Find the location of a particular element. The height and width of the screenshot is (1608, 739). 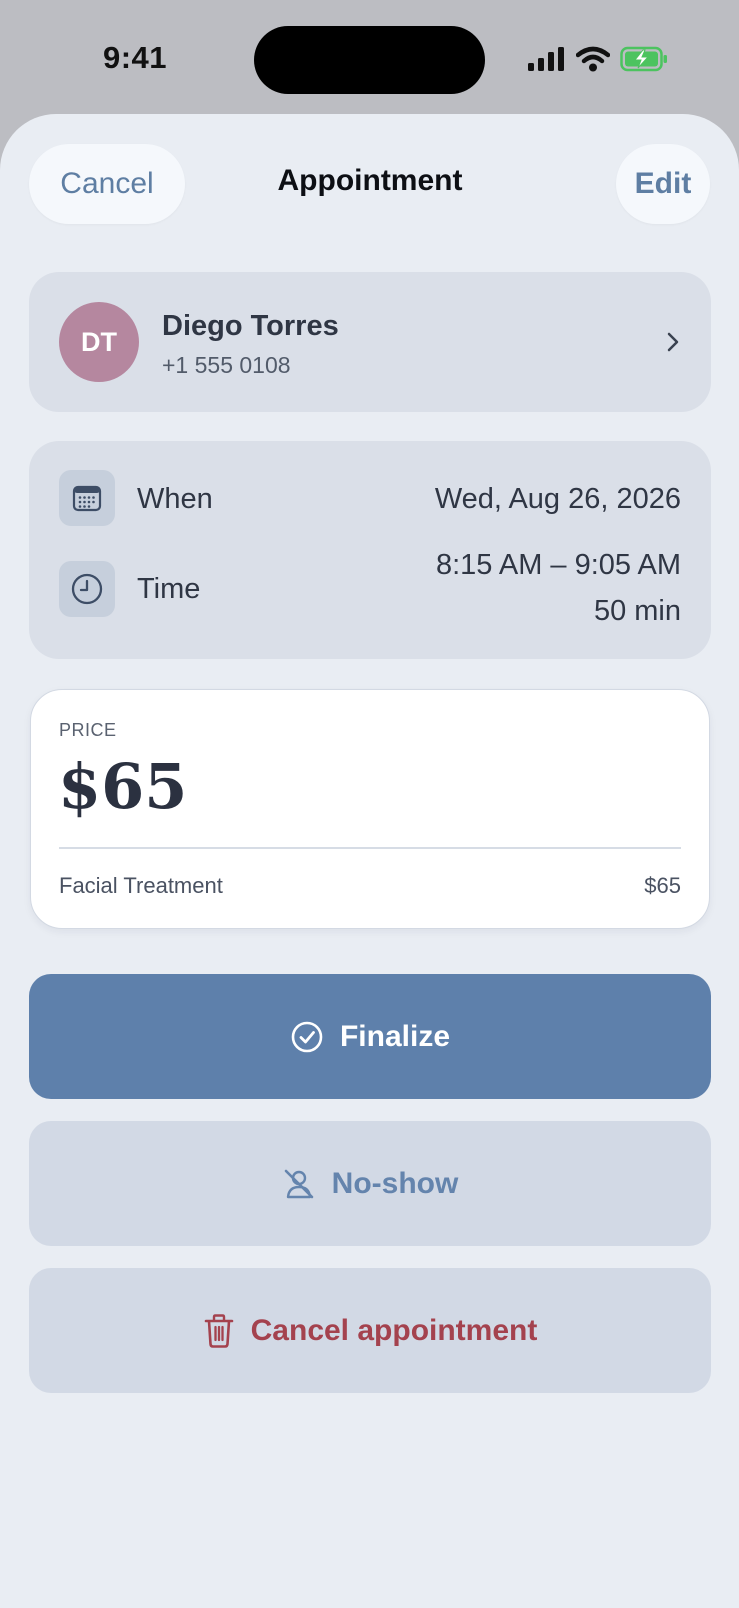

no-show-label: No-show is located at coordinates (395, 1183).